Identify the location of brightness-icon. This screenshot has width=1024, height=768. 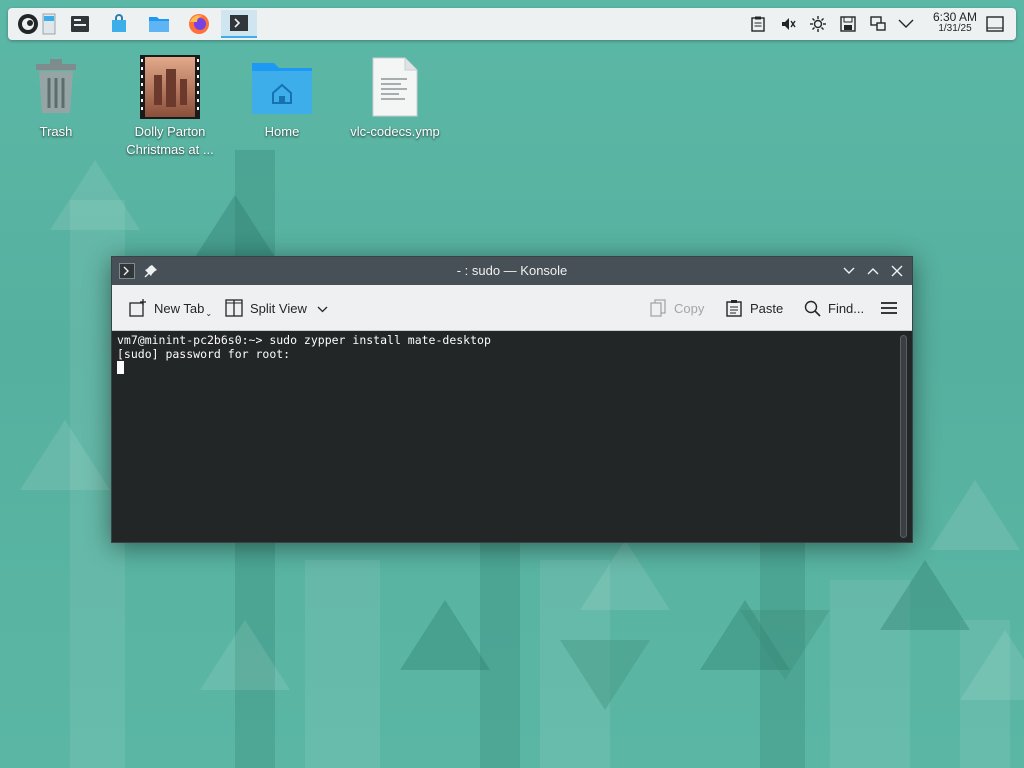
(818, 24).